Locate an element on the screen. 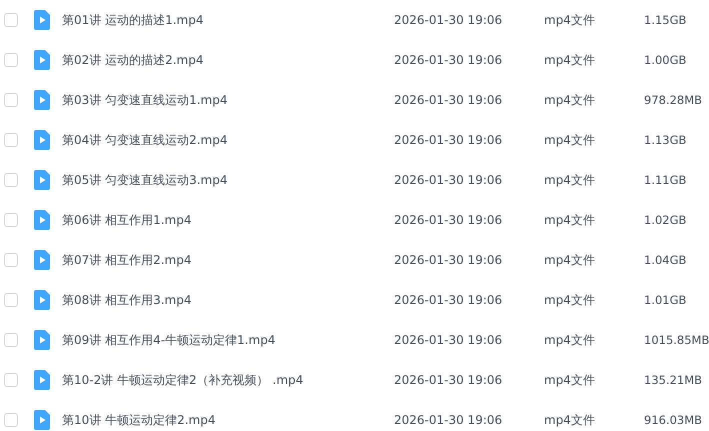 The image size is (709, 431). file-size: 1.00GB is located at coordinates (666, 60).